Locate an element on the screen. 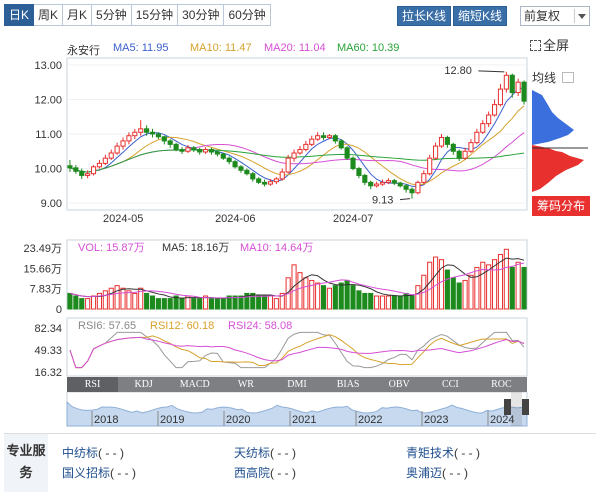 The image size is (600, 494). service-link: 国义招标( - - ) is located at coordinates (99, 472).